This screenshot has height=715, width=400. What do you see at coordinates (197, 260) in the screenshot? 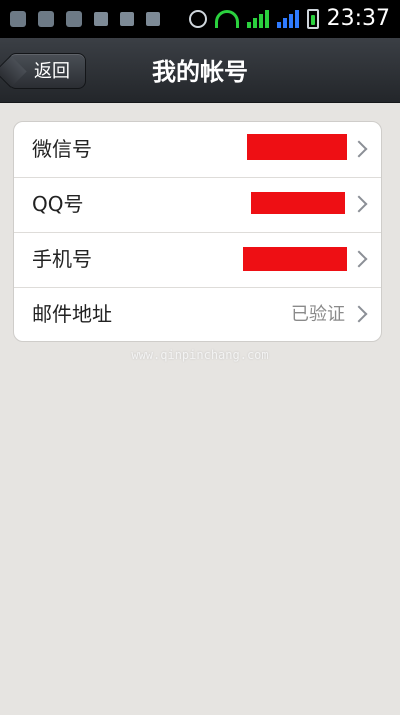
I see `list-item-phone-number: 手机号` at bounding box center [197, 260].